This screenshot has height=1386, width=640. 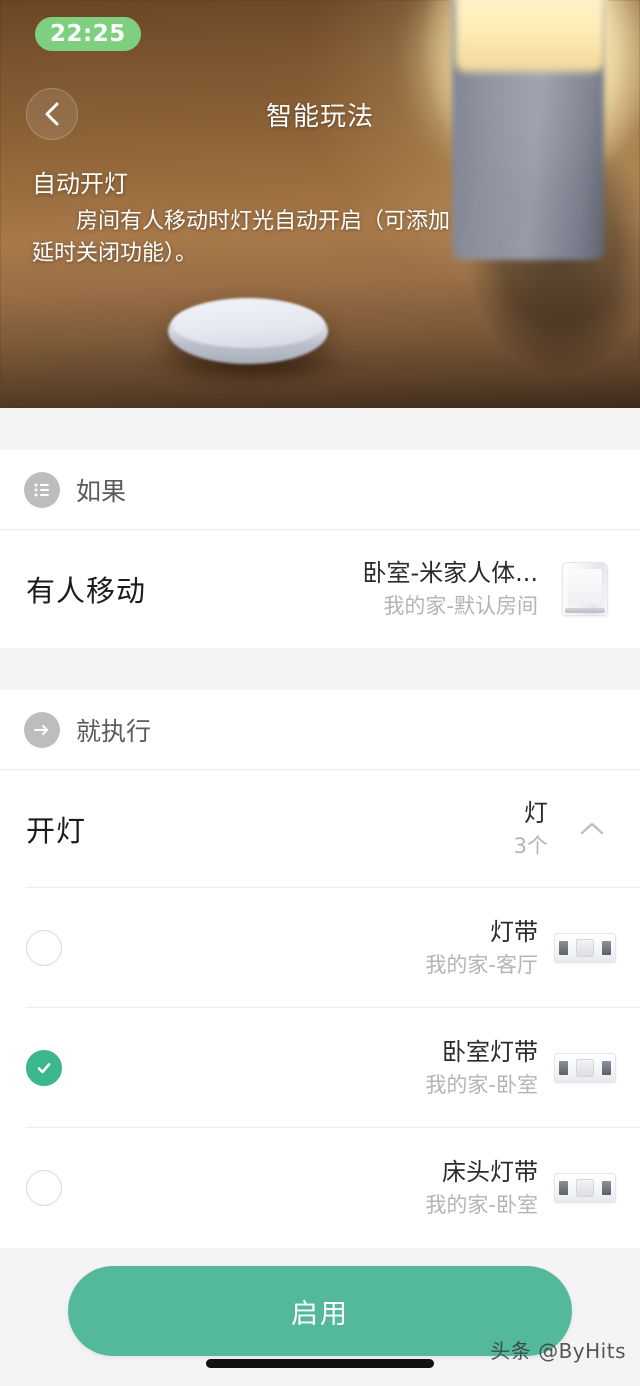 What do you see at coordinates (481, 965) in the screenshot?
I see `device-location: 我的家-客厅` at bounding box center [481, 965].